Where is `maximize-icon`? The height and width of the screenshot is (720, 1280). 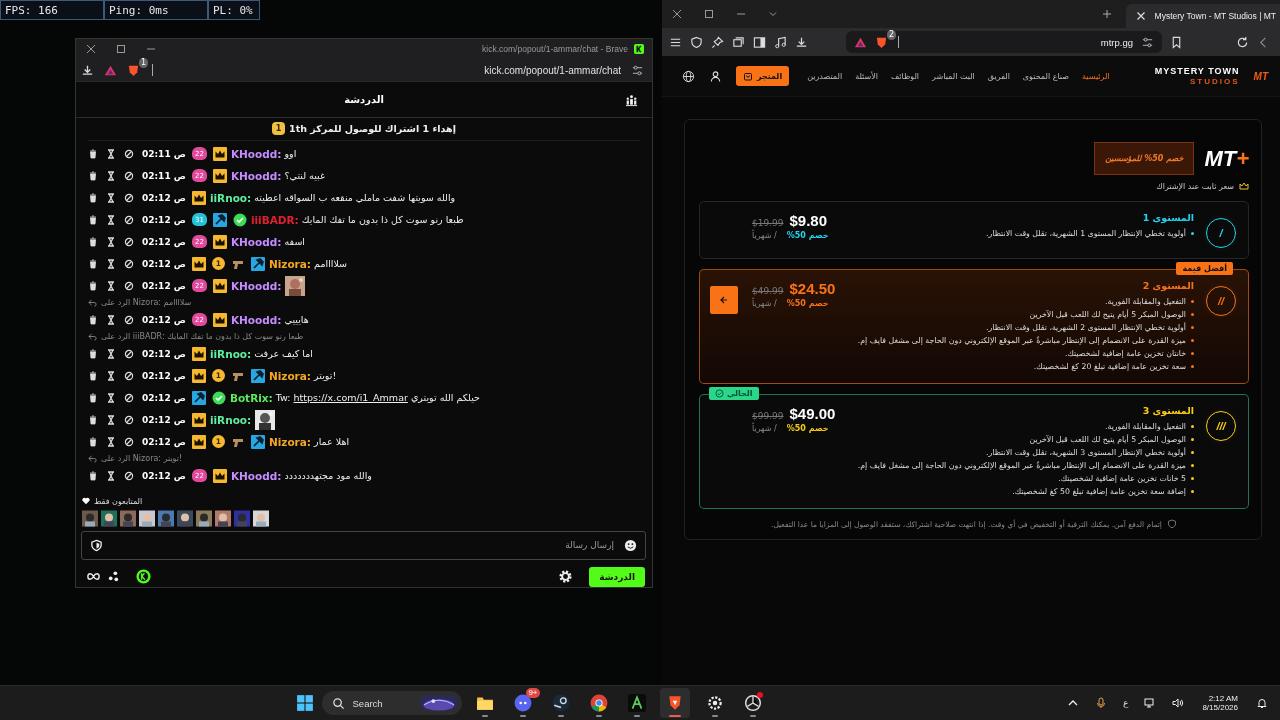 maximize-icon is located at coordinates (121, 49).